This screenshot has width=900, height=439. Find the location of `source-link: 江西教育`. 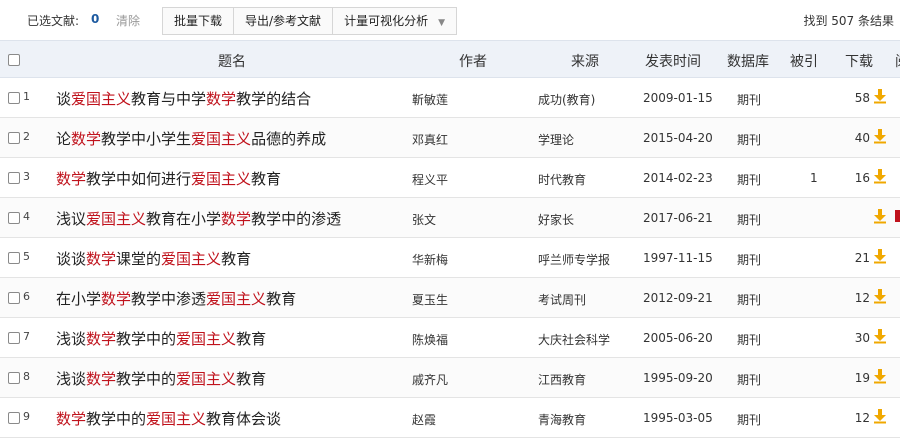

source-link: 江西教育 is located at coordinates (562, 379).